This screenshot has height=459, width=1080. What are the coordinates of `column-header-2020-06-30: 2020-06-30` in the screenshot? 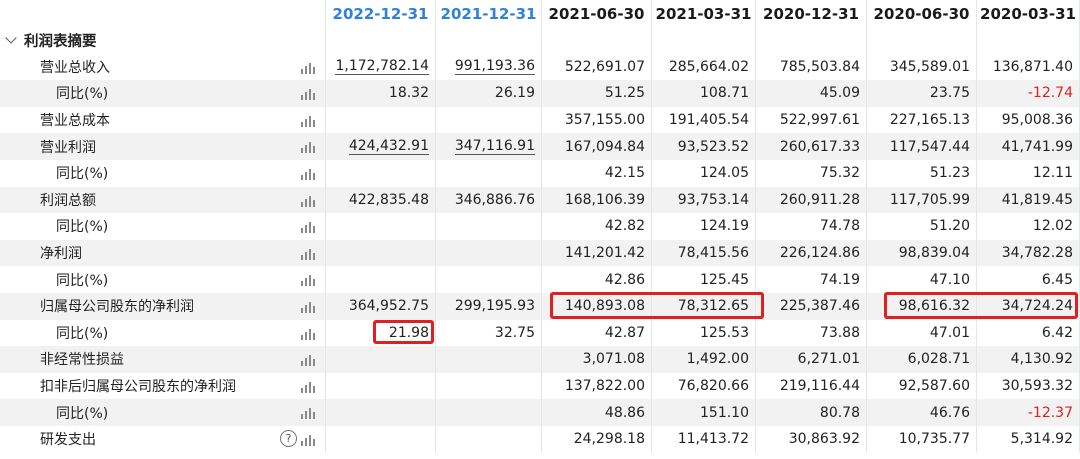 It's located at (922, 13).